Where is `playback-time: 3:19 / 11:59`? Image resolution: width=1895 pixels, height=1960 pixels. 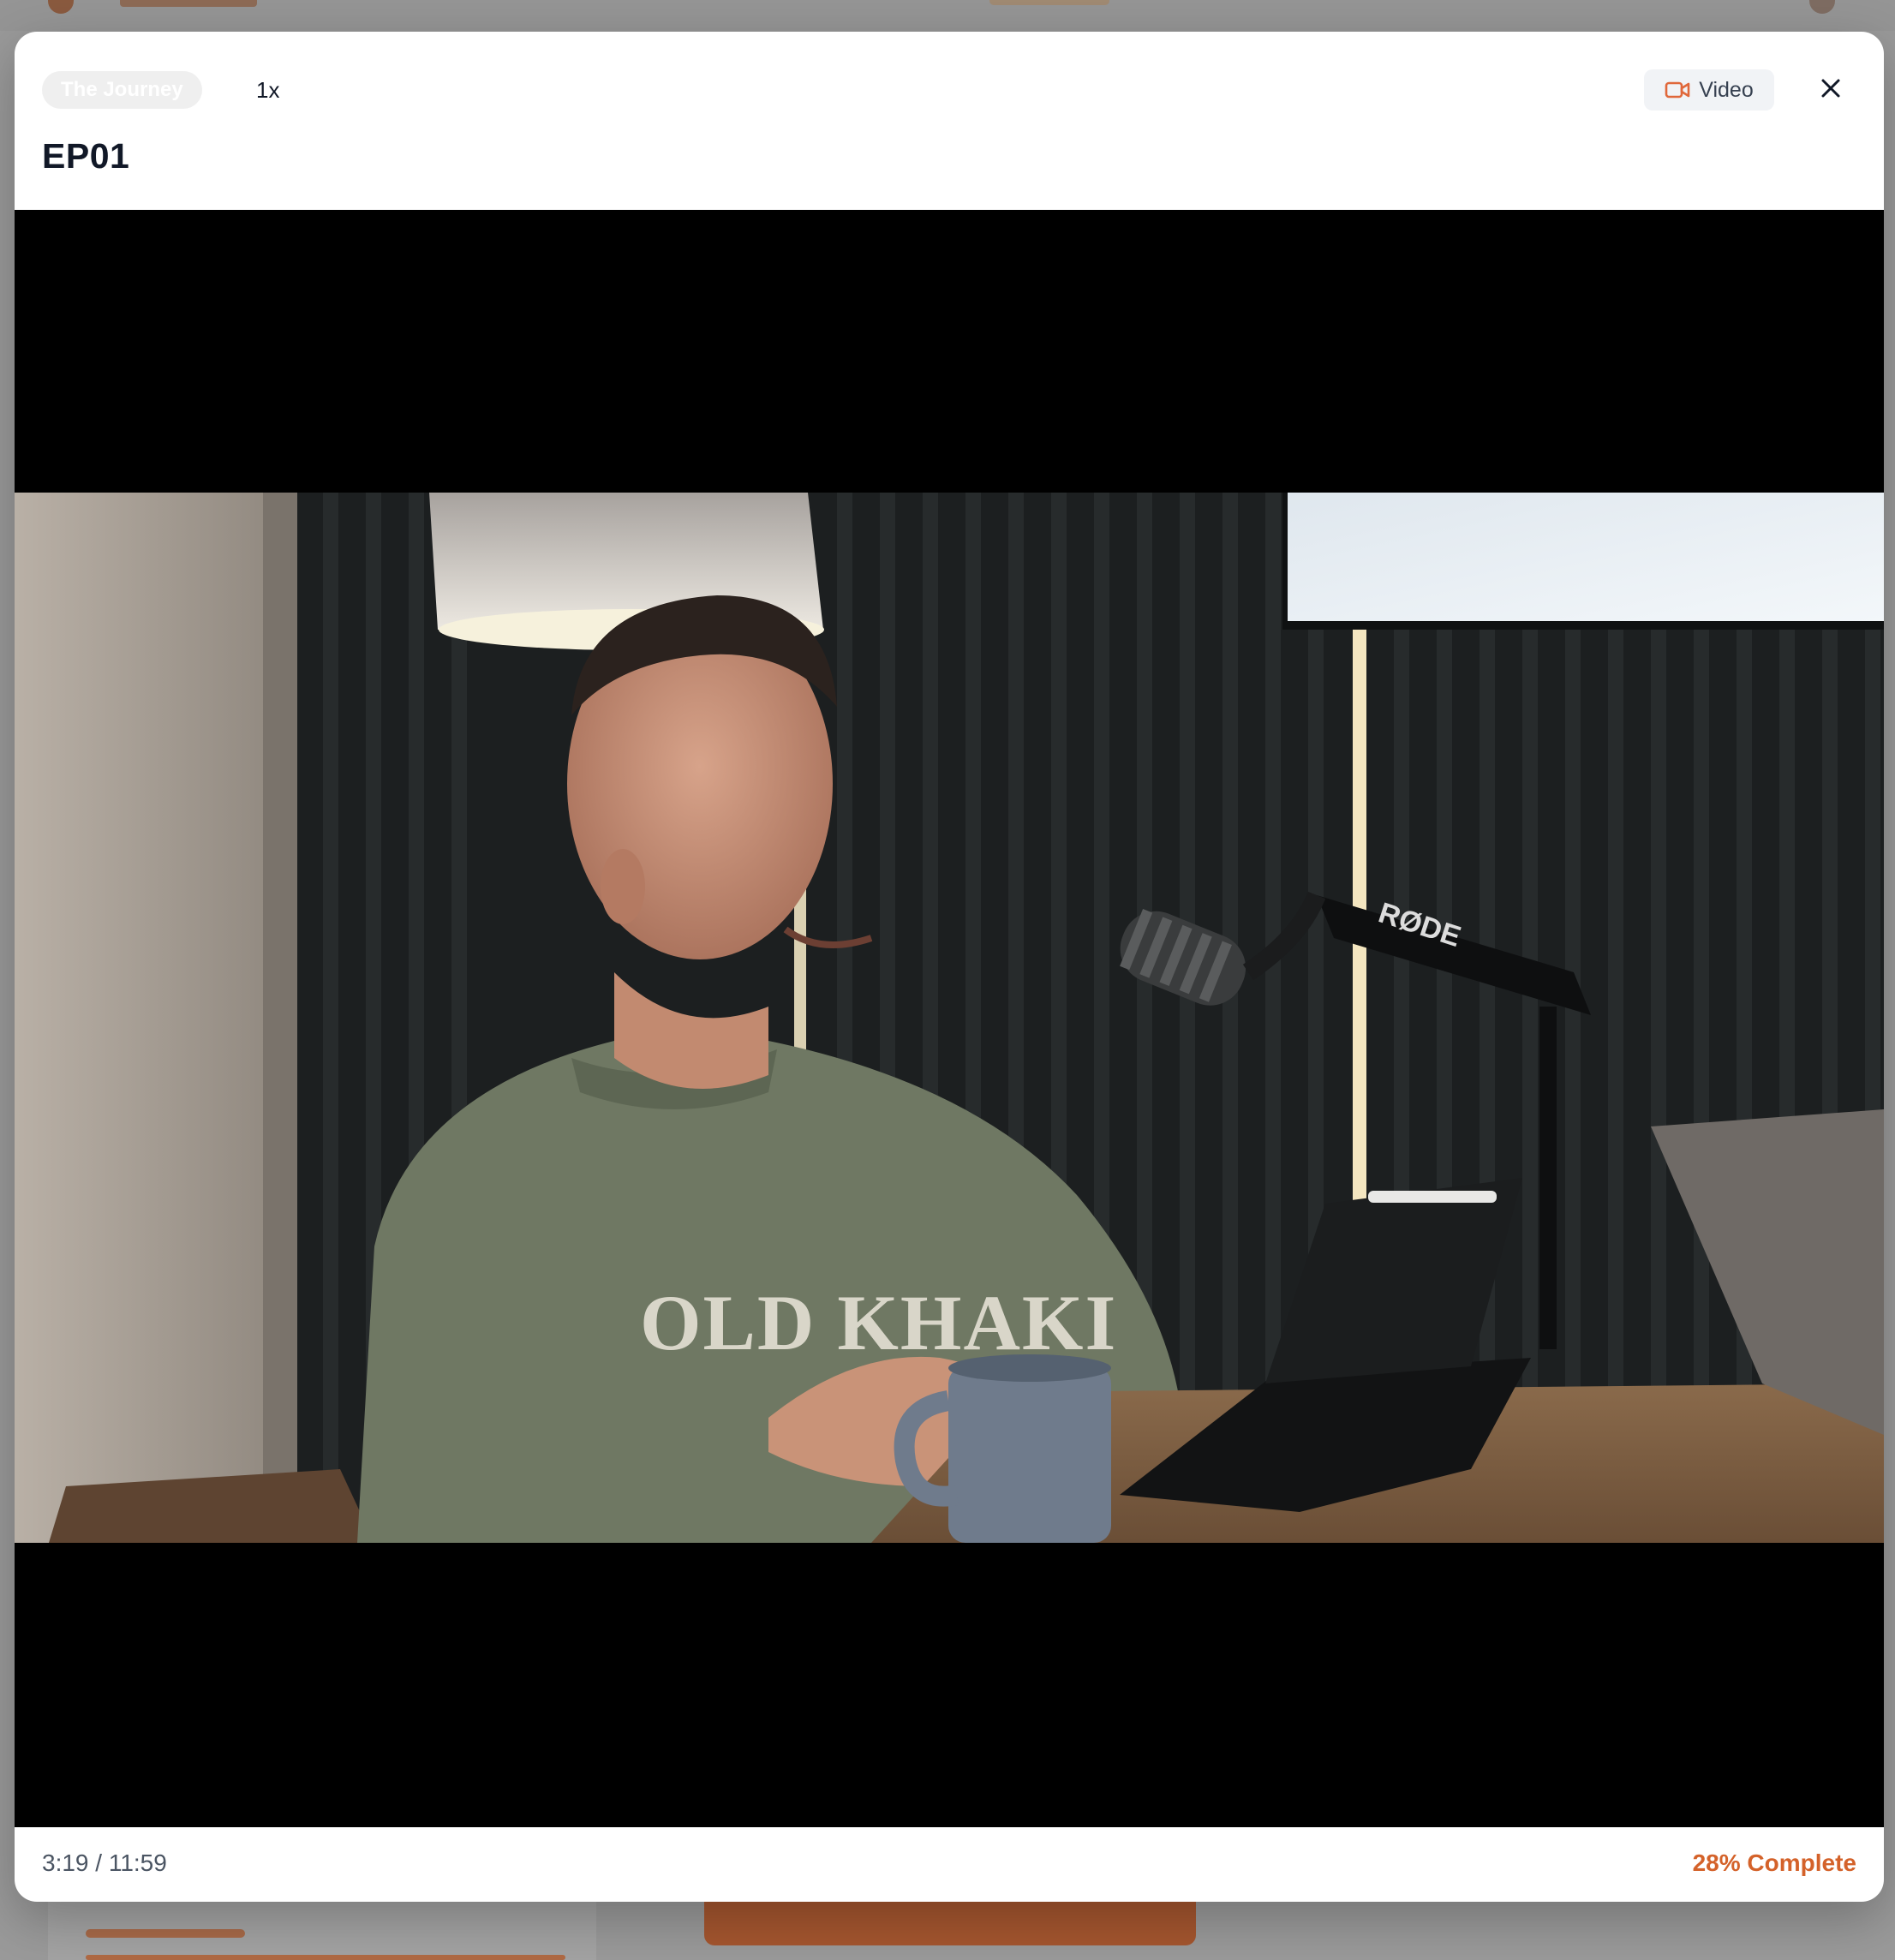 playback-time: 3:19 / 11:59 is located at coordinates (104, 1863).